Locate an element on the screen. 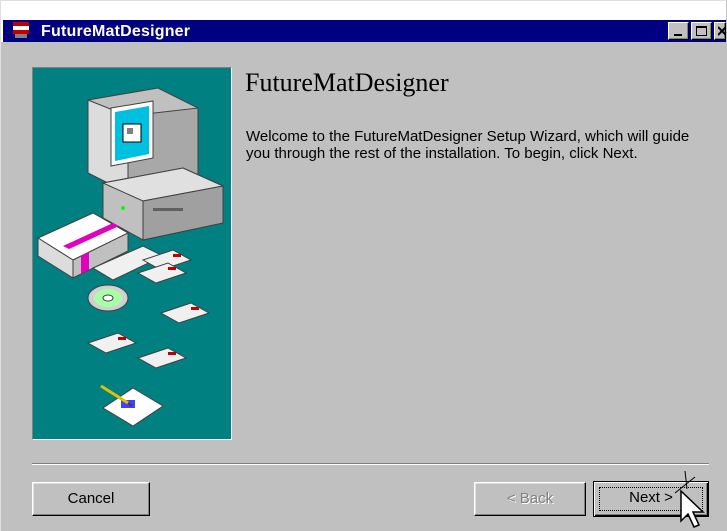 The width and height of the screenshot is (727, 531). maximize-icon is located at coordinates (701, 31).